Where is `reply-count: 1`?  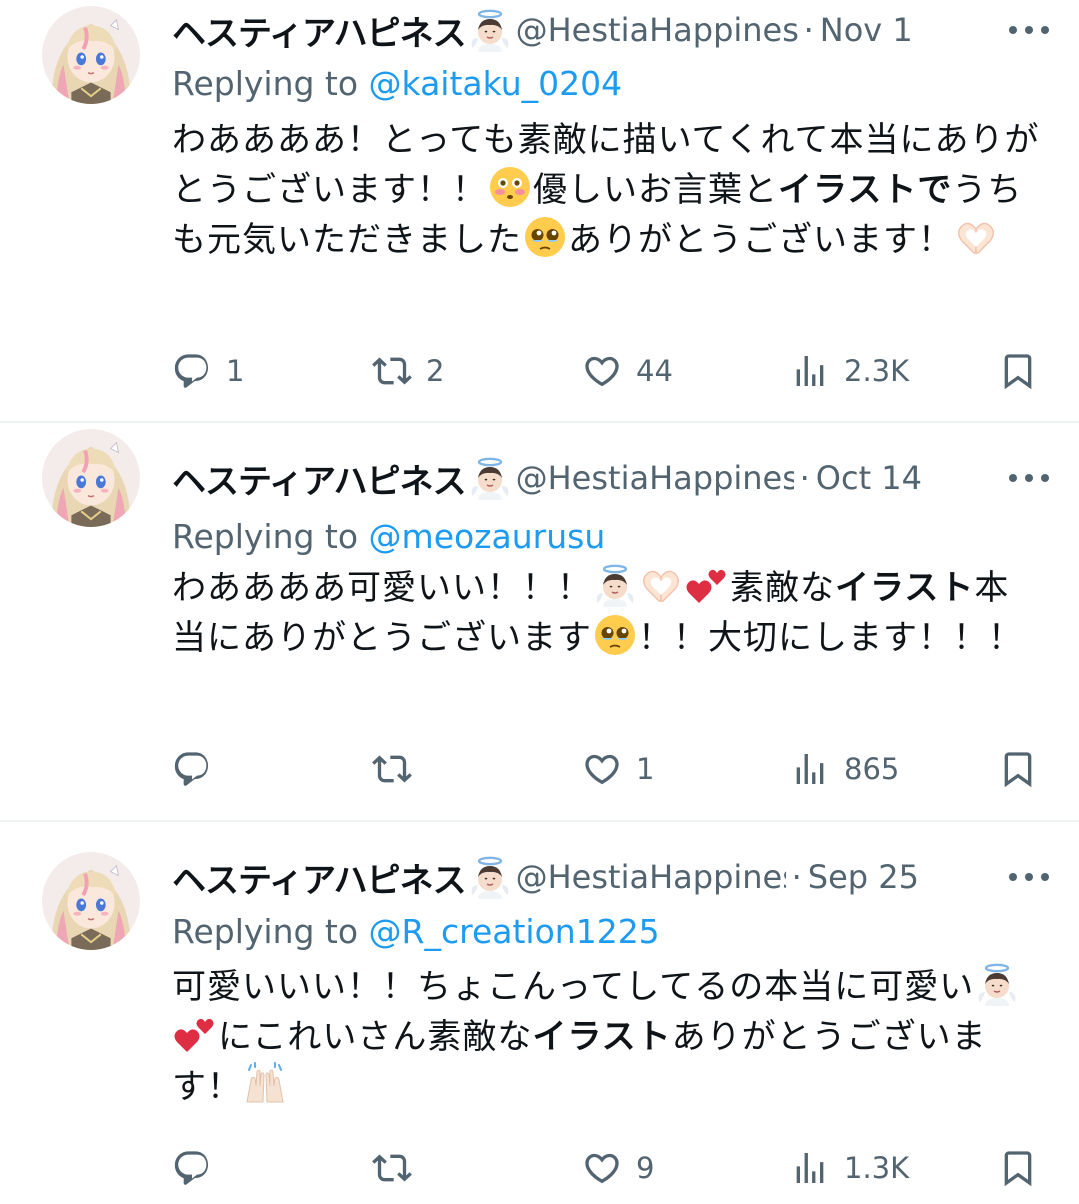
reply-count: 1 is located at coordinates (235, 371).